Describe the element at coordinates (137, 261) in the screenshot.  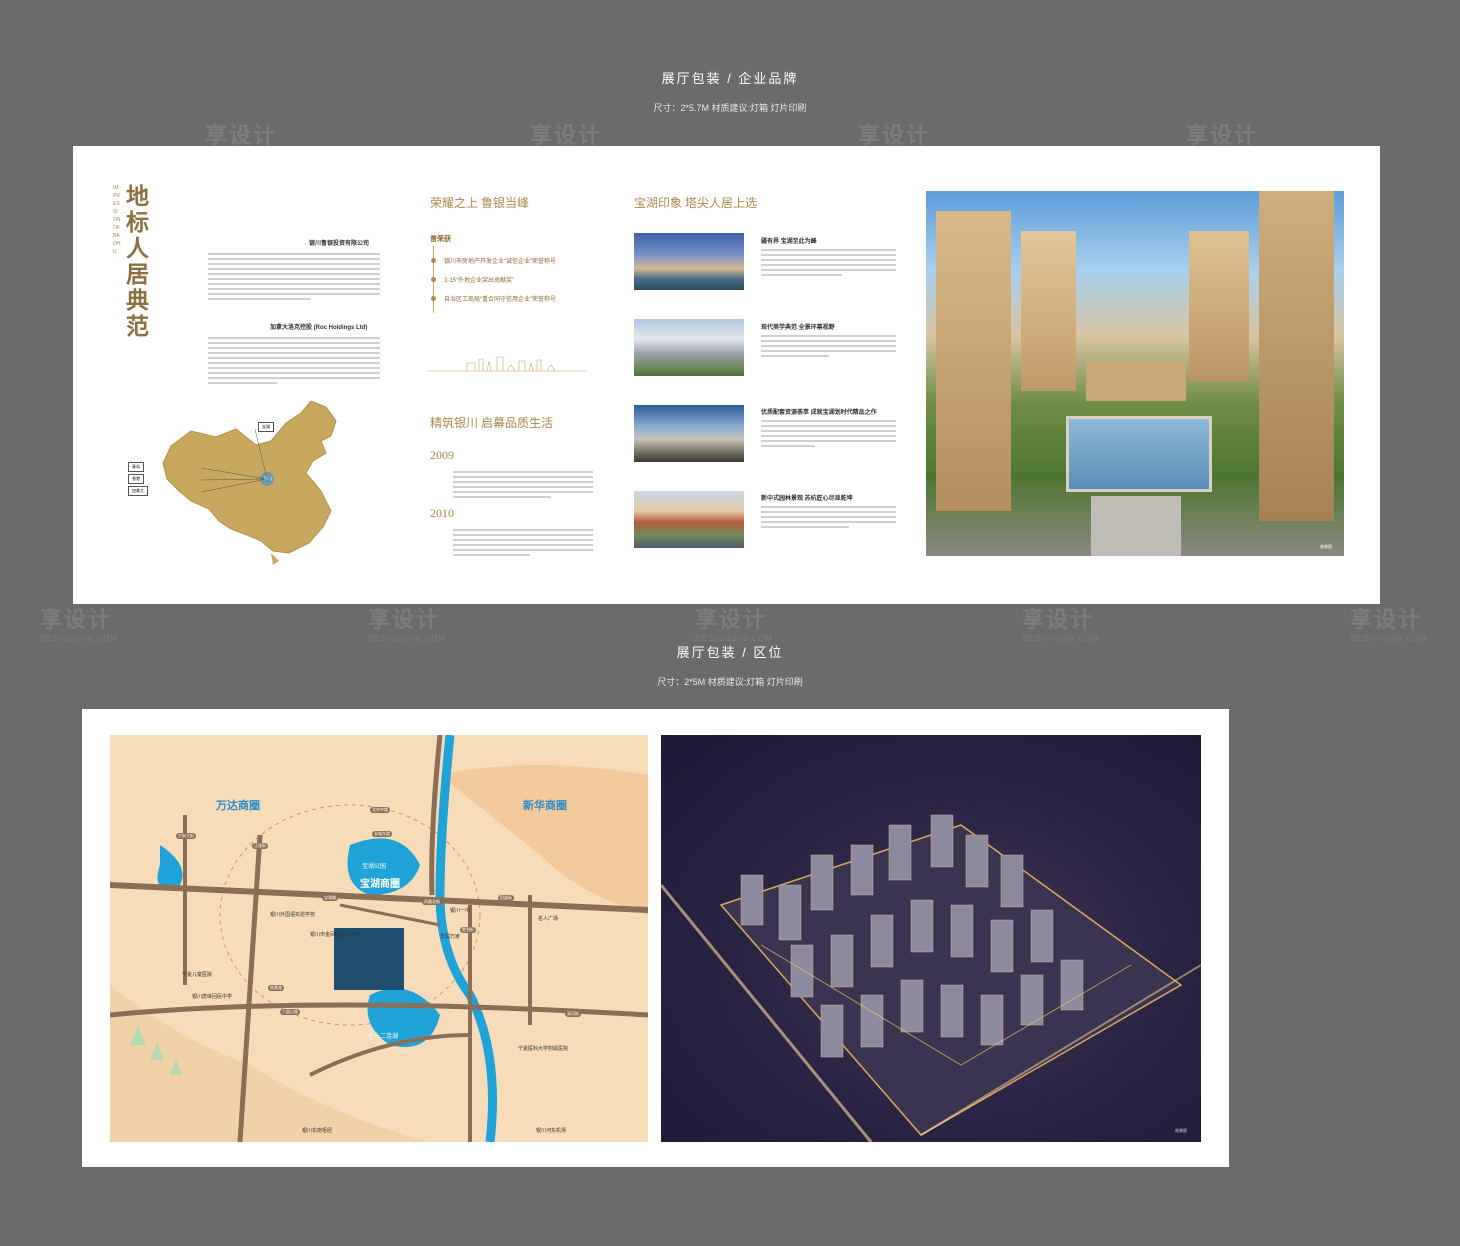
I see `vertical-title: 地标人居典范` at that location.